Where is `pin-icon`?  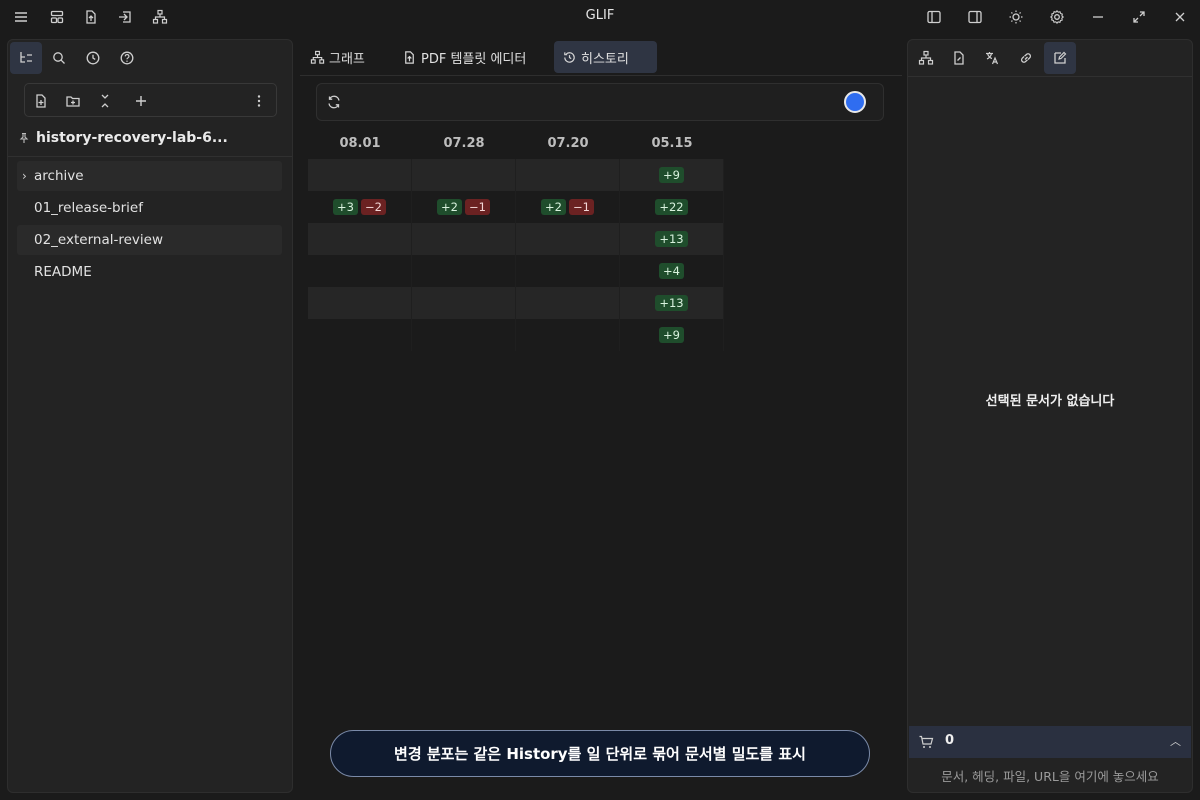 pin-icon is located at coordinates (24, 138).